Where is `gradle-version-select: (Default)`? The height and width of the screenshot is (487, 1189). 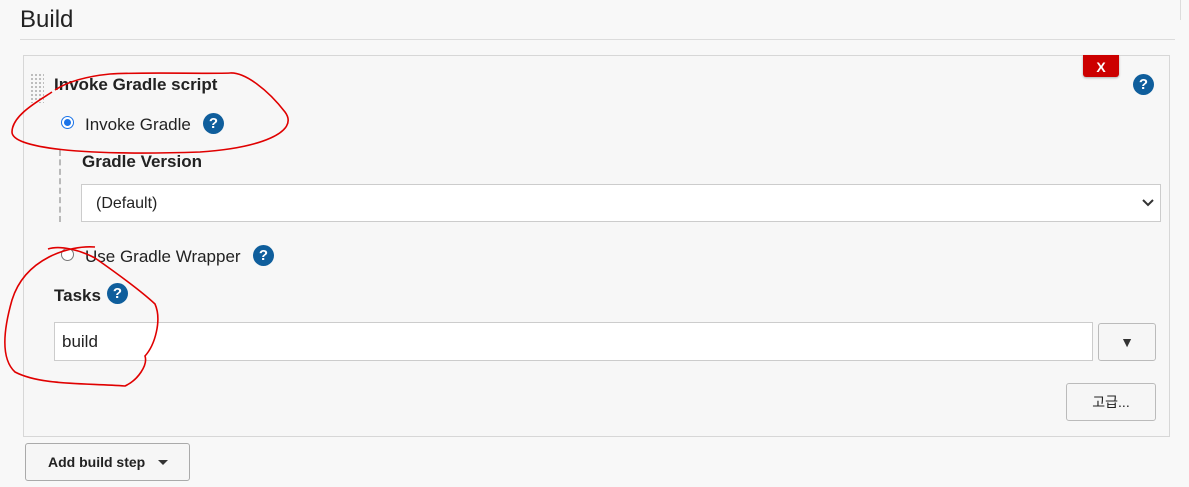 gradle-version-select: (Default) is located at coordinates (621, 203).